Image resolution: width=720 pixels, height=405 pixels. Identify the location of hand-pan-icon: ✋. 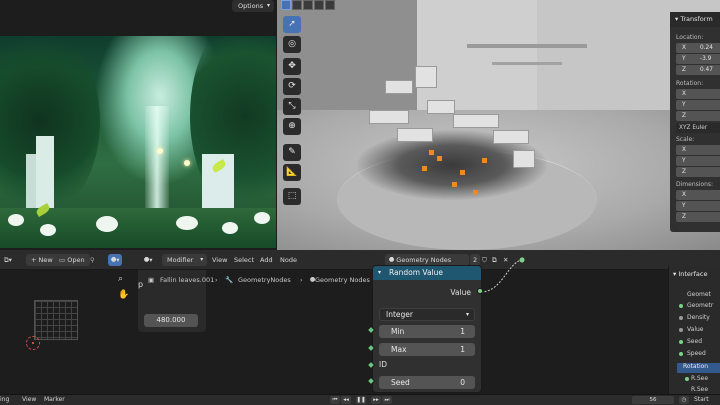
(123, 295).